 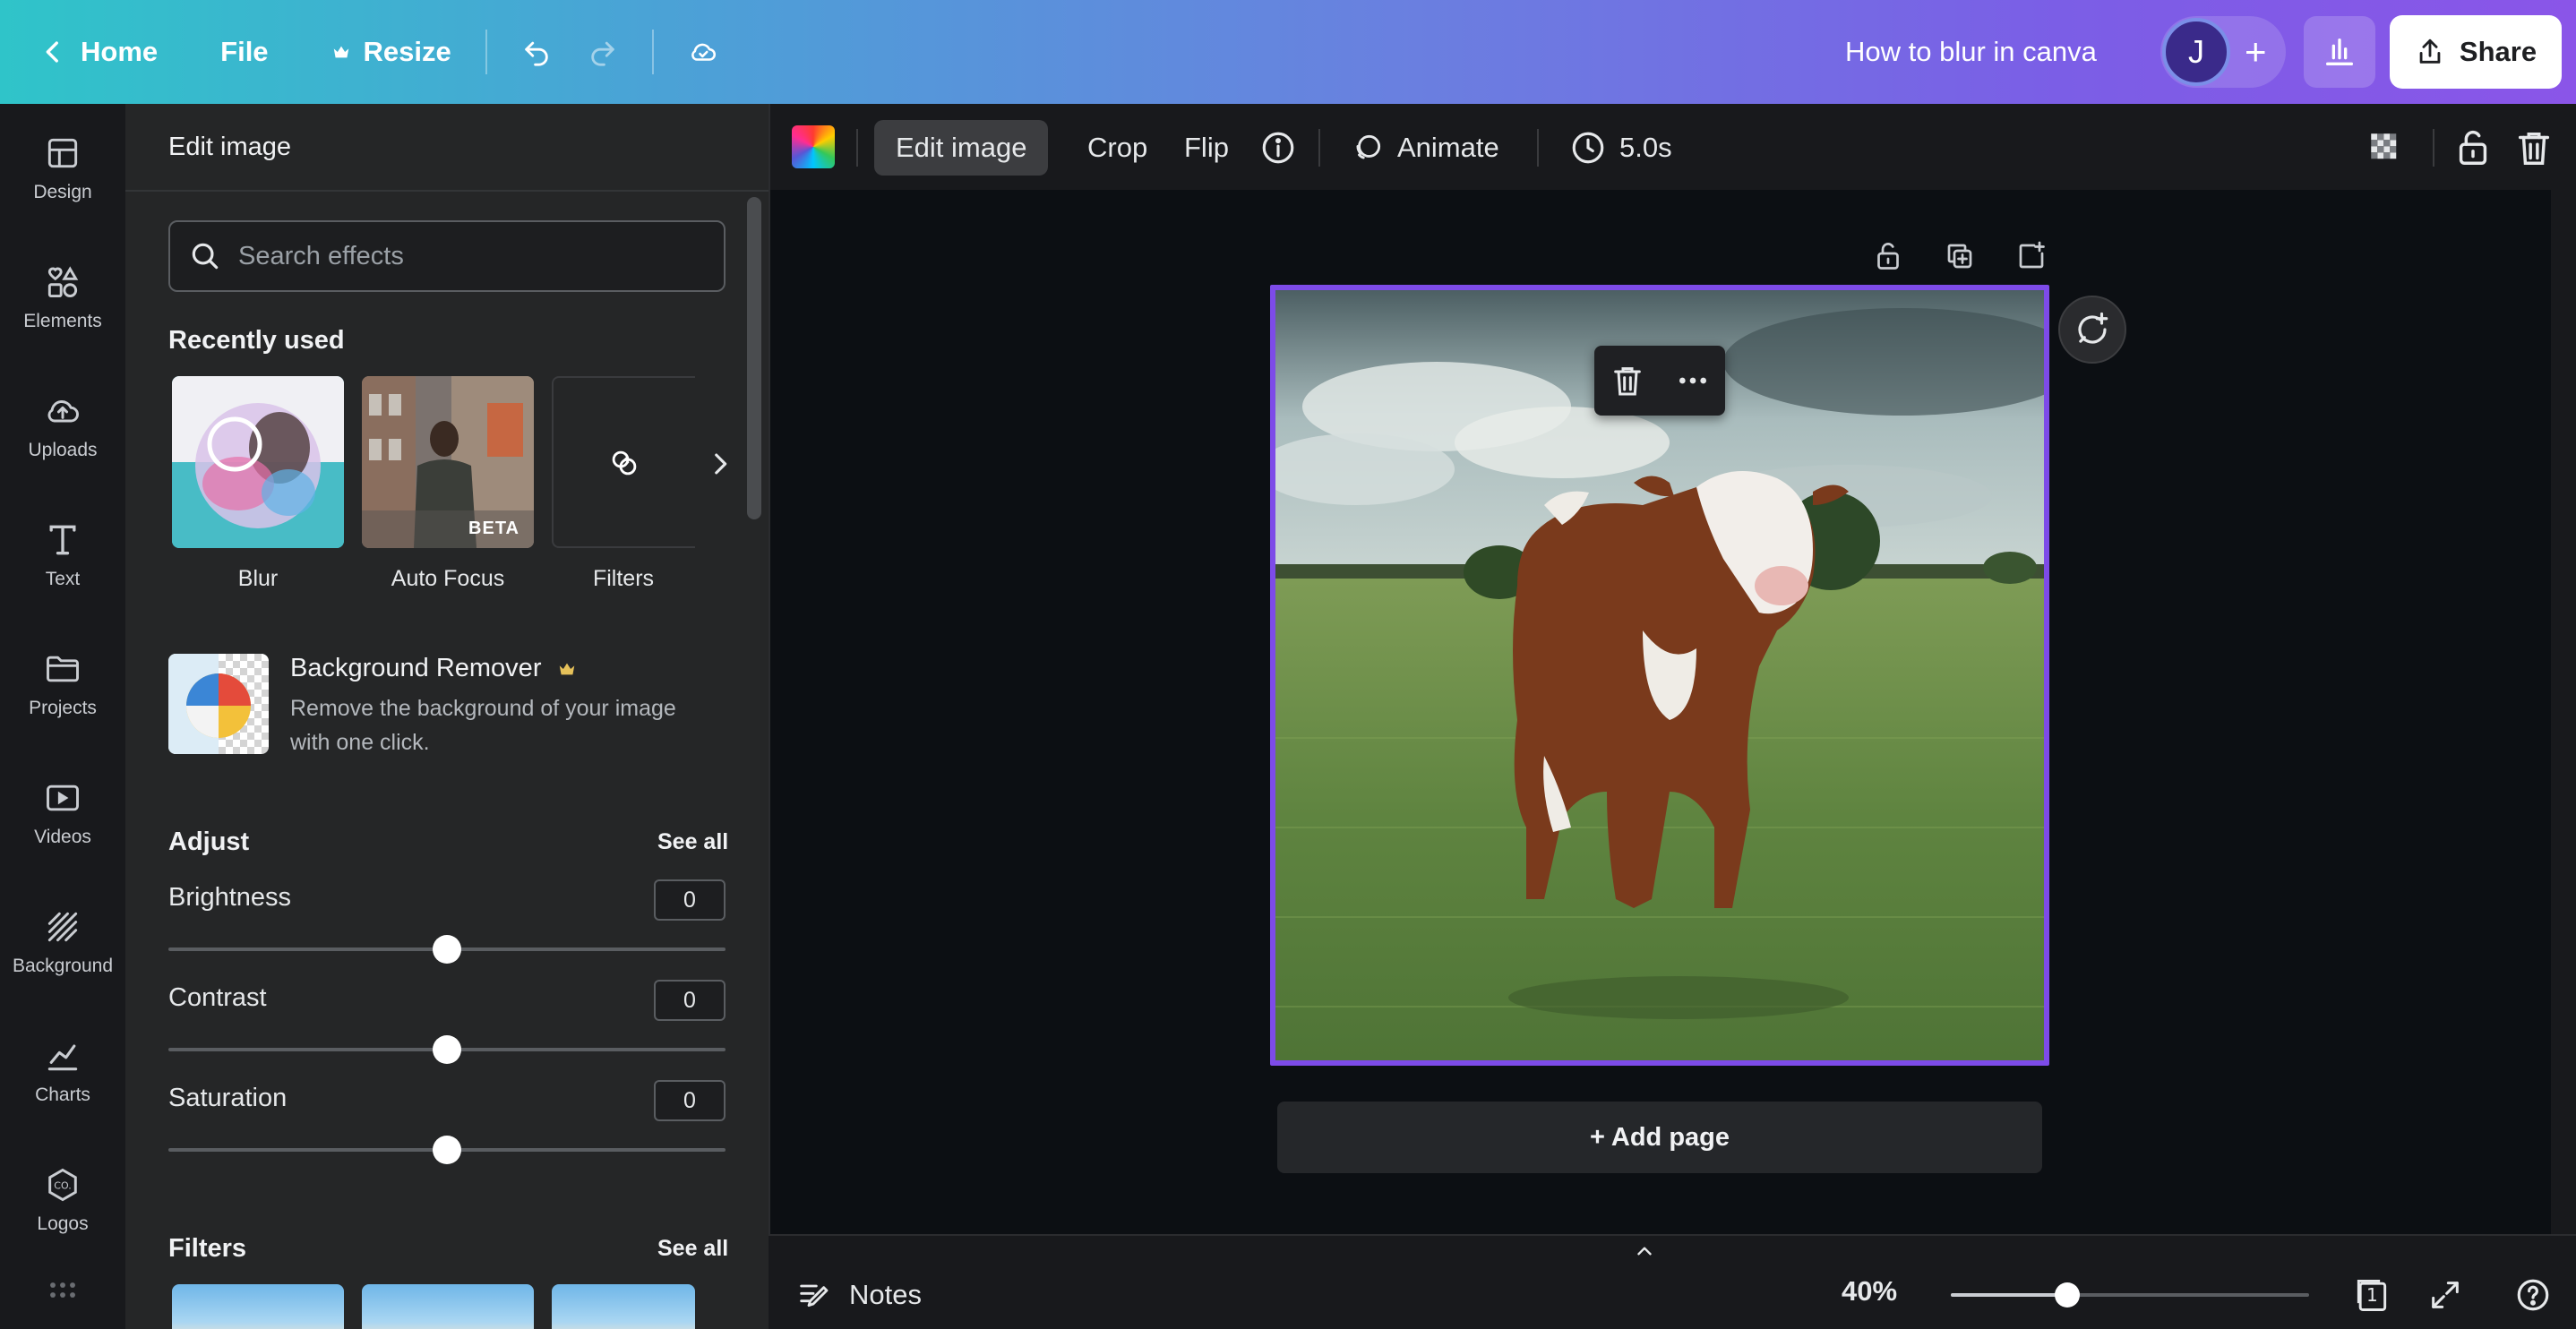 What do you see at coordinates (62, 426) in the screenshot?
I see `rail-item-uploads: Uploads` at bounding box center [62, 426].